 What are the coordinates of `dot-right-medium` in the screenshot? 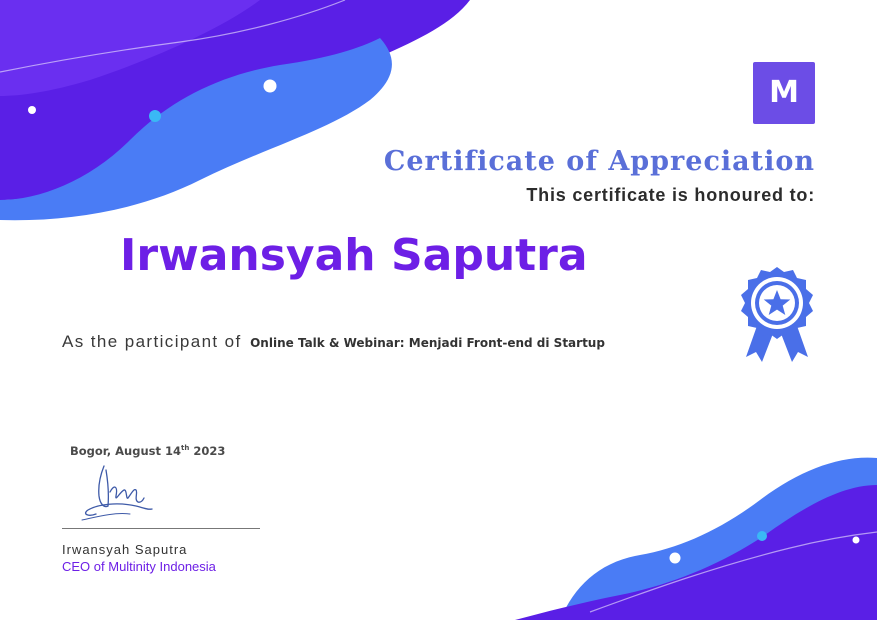 It's located at (675, 558).